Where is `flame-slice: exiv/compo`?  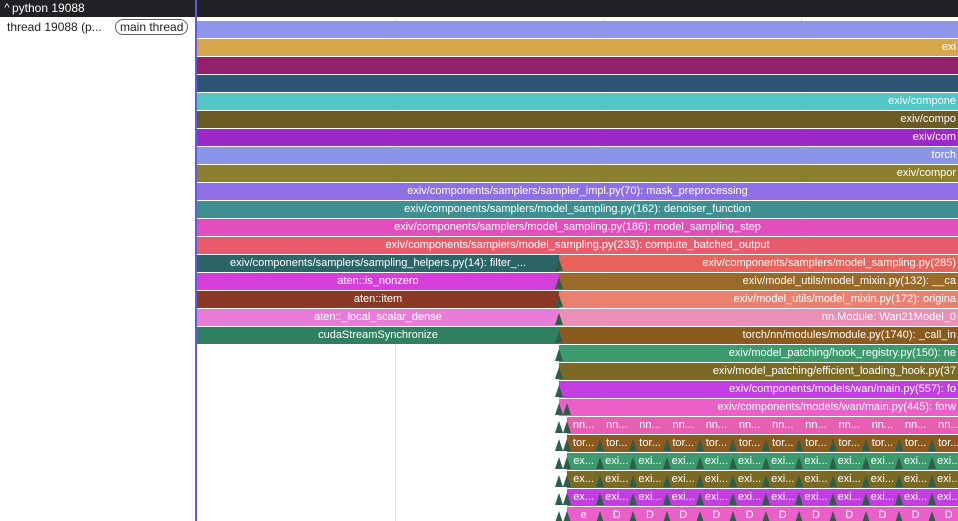
flame-slice: exiv/compo is located at coordinates (577, 119).